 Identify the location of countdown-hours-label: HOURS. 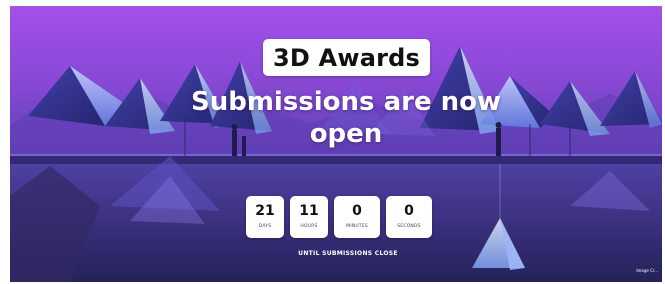
(309, 226).